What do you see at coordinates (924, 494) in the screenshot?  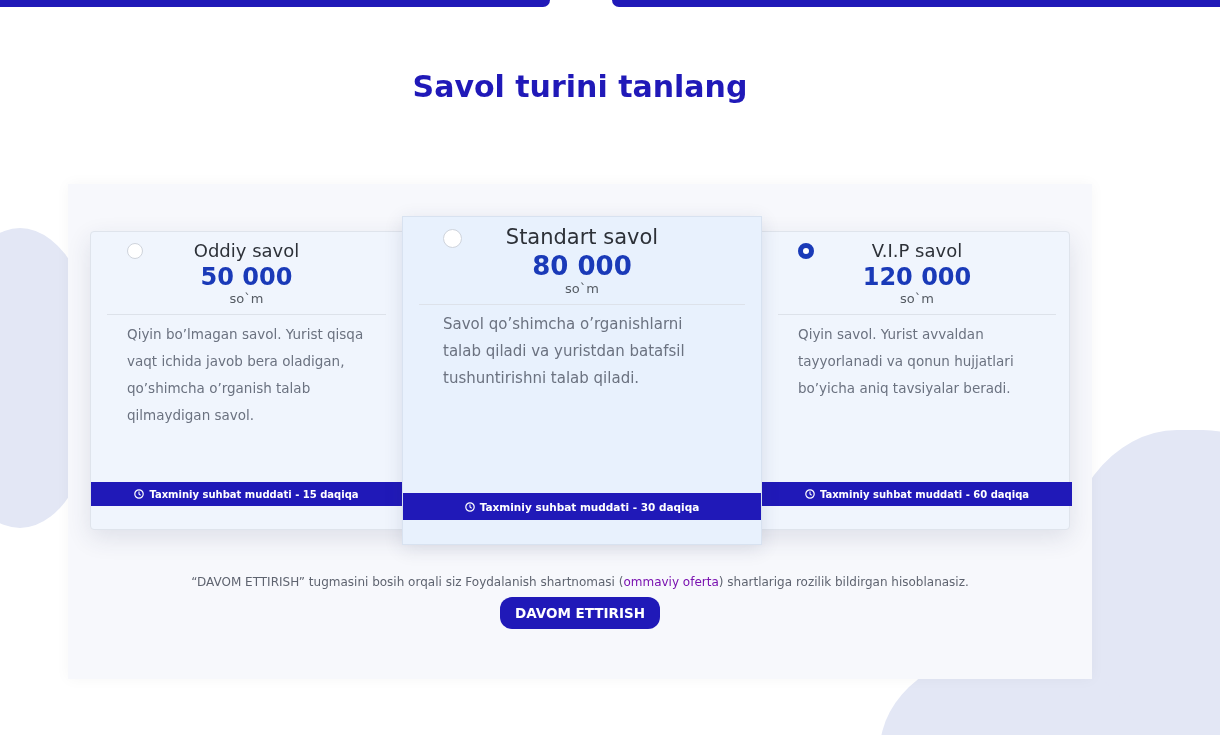 I see `duration-text: Taxminiy suhbat muddati - 60 daqiqa` at bounding box center [924, 494].